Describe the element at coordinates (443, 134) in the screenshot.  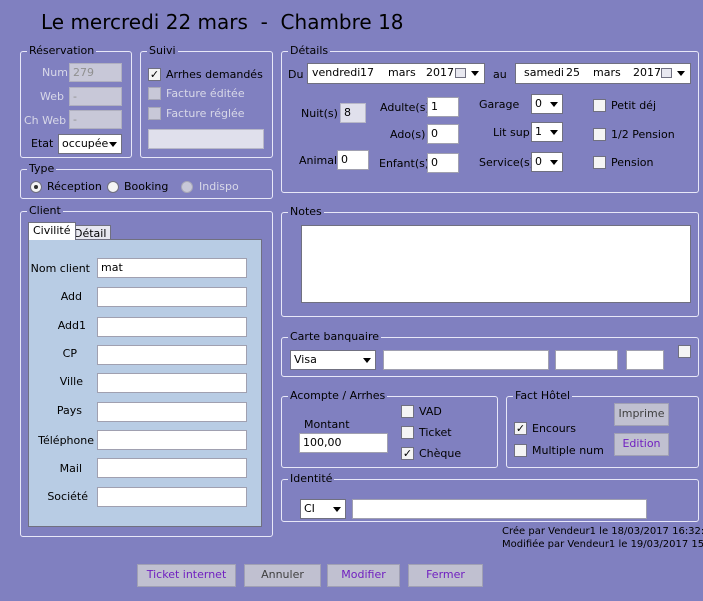
I see `ados-field: 0` at that location.